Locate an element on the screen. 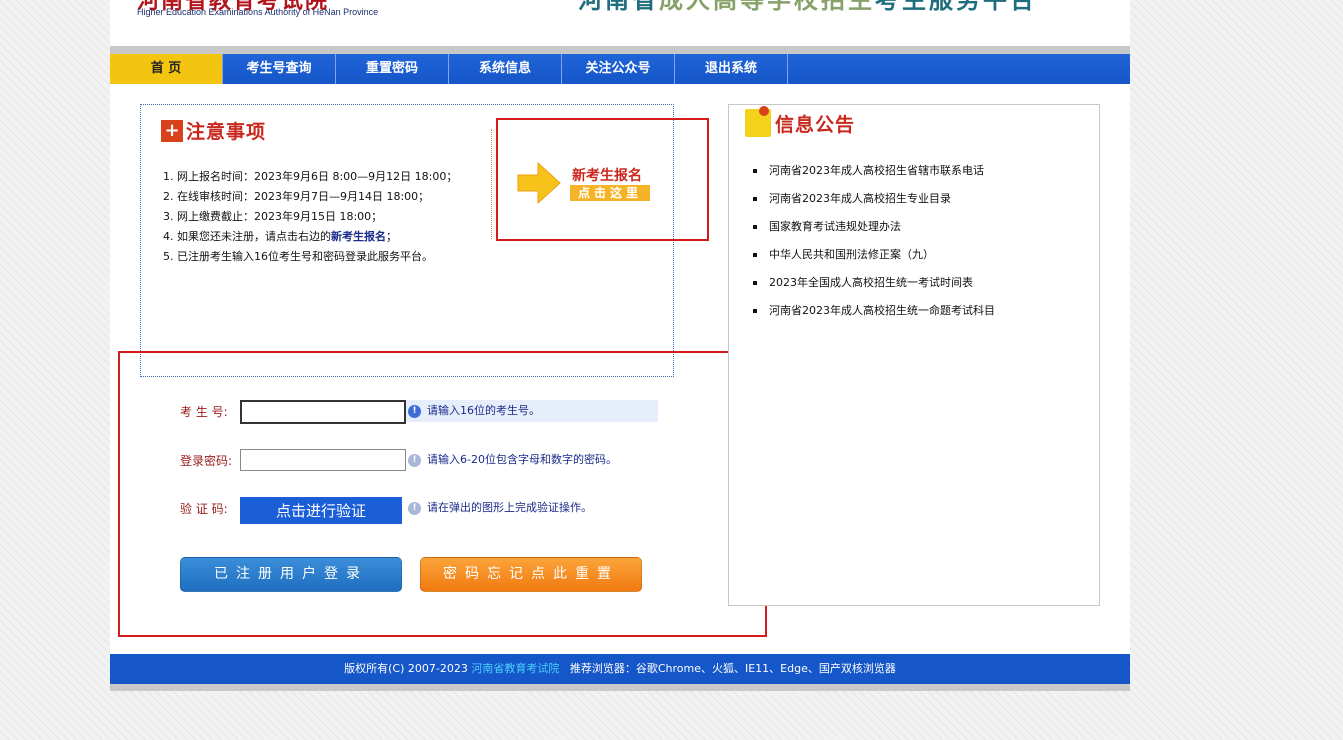 This screenshot has width=1343, height=740. site-title-part1: 河南省 is located at coordinates (618, 7).